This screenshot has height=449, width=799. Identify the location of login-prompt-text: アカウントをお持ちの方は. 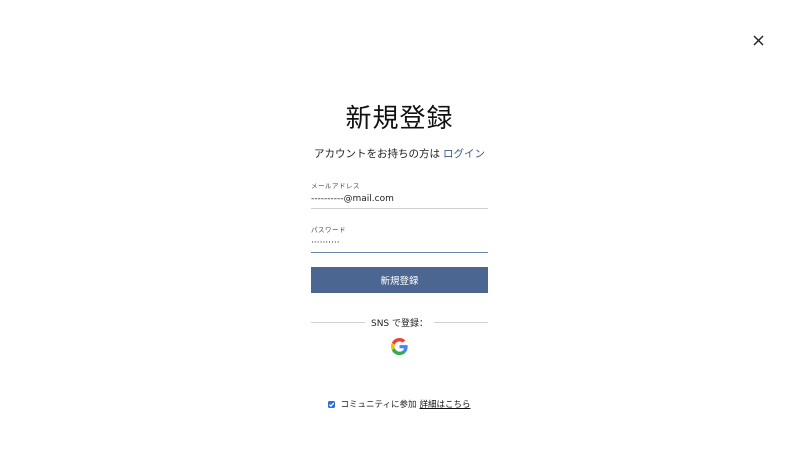
(377, 154).